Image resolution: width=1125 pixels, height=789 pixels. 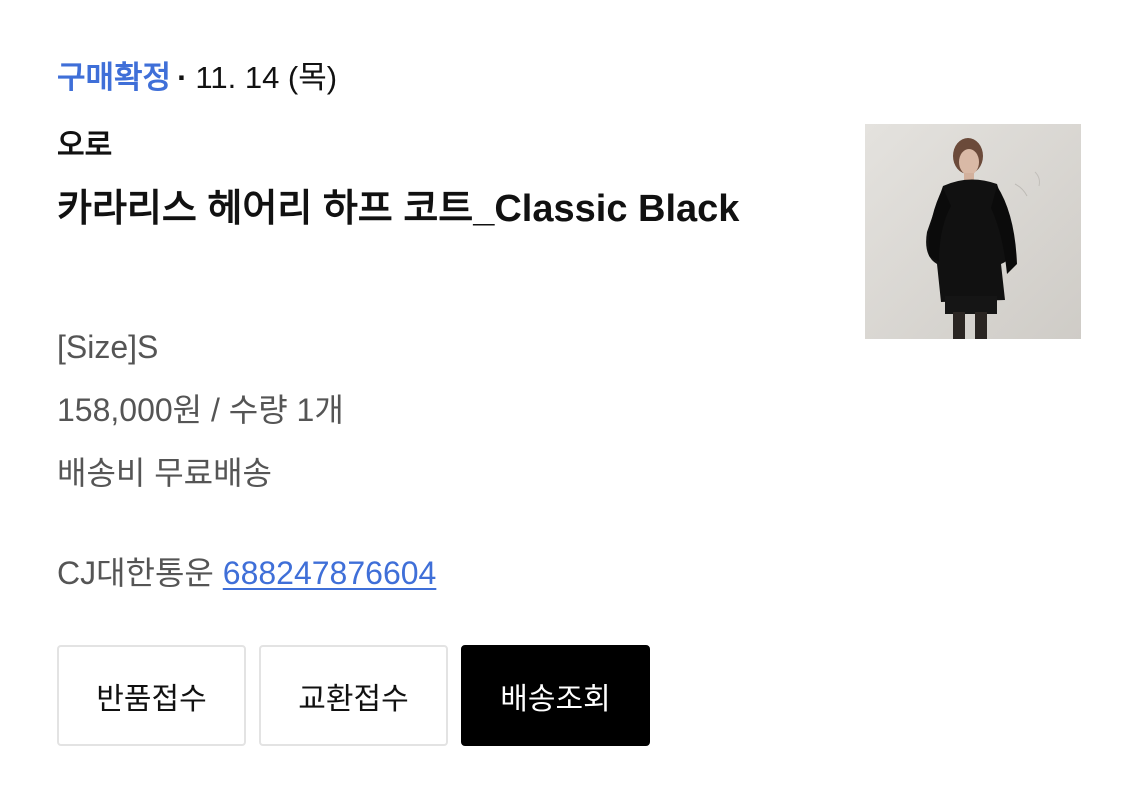 I want to click on return-request-button: 반품접수, so click(x=151, y=695).